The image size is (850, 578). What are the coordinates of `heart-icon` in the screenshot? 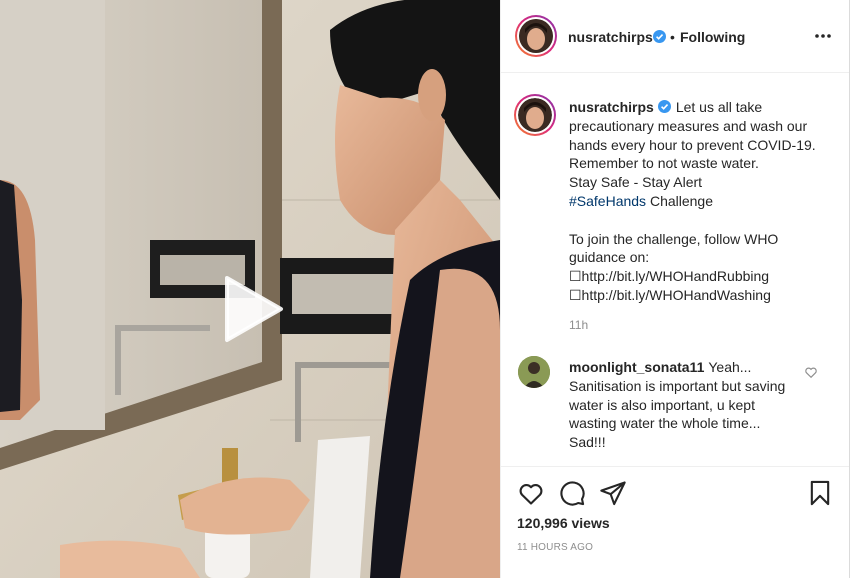 It's located at (531, 493).